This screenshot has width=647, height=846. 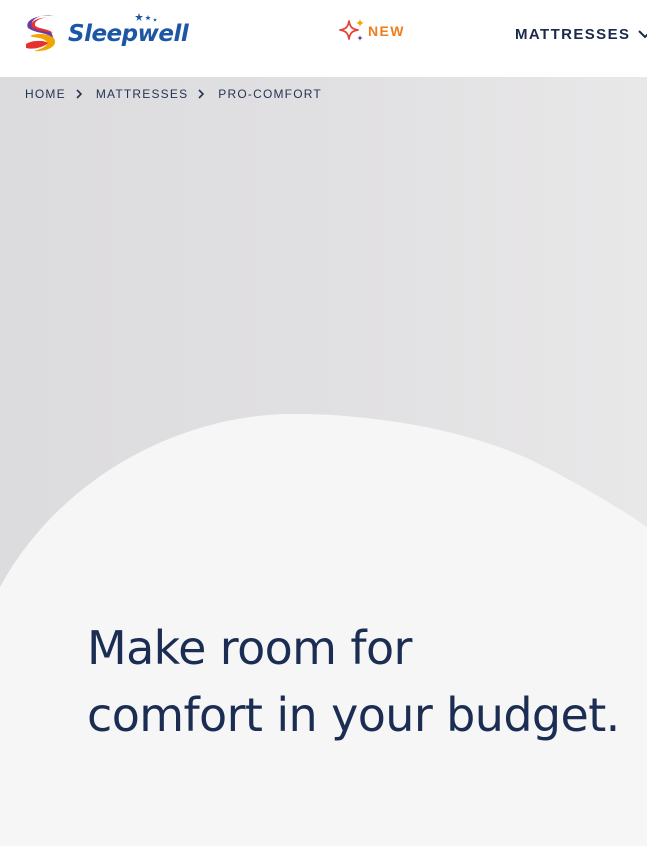 I want to click on nav-mattresses-dropdown: MATTRESSES, so click(x=581, y=34).